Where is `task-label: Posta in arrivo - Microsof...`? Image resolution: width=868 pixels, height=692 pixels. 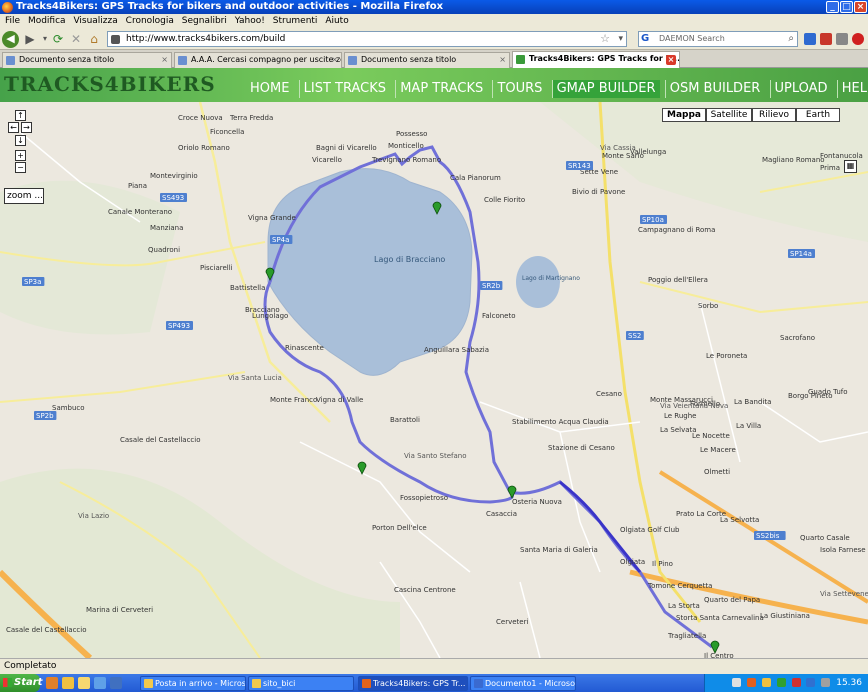 task-label: Posta in arrivo - Microsof... is located at coordinates (200, 683).